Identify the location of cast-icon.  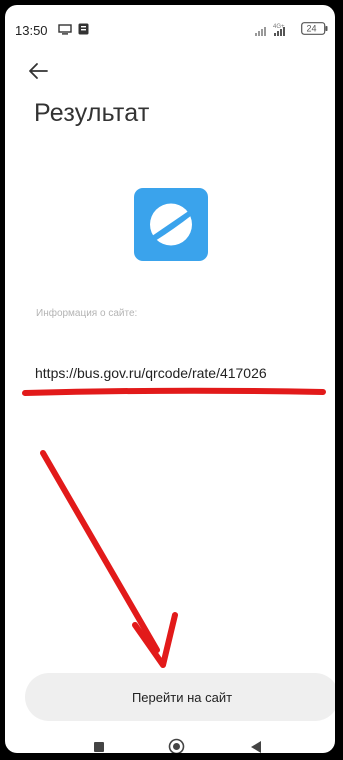
(65, 29).